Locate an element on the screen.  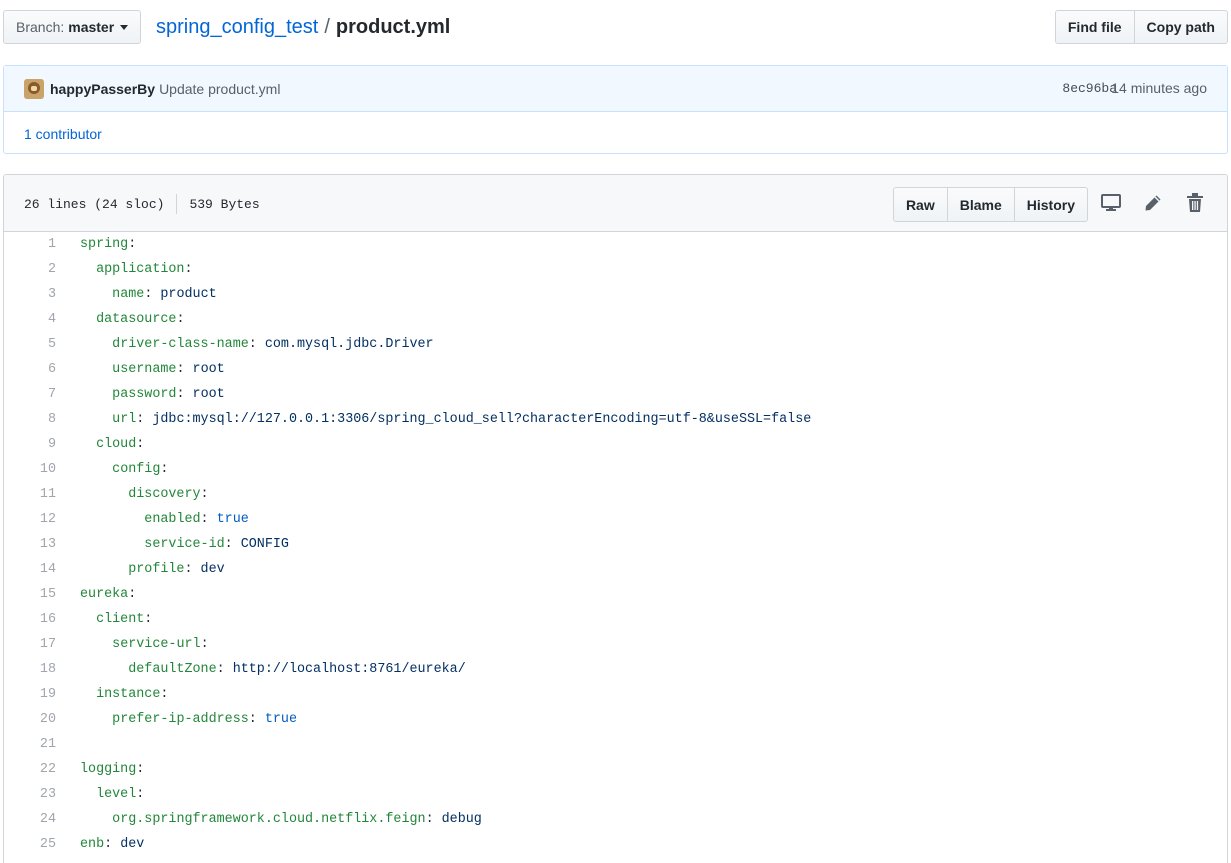
line-content: password: root is located at coordinates (168, 394).